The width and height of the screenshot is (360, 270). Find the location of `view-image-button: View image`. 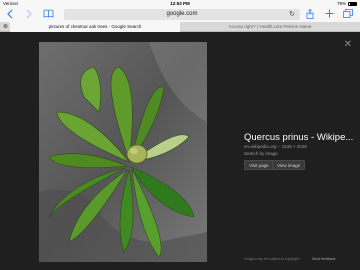

view-image-button: View image is located at coordinates (289, 165).